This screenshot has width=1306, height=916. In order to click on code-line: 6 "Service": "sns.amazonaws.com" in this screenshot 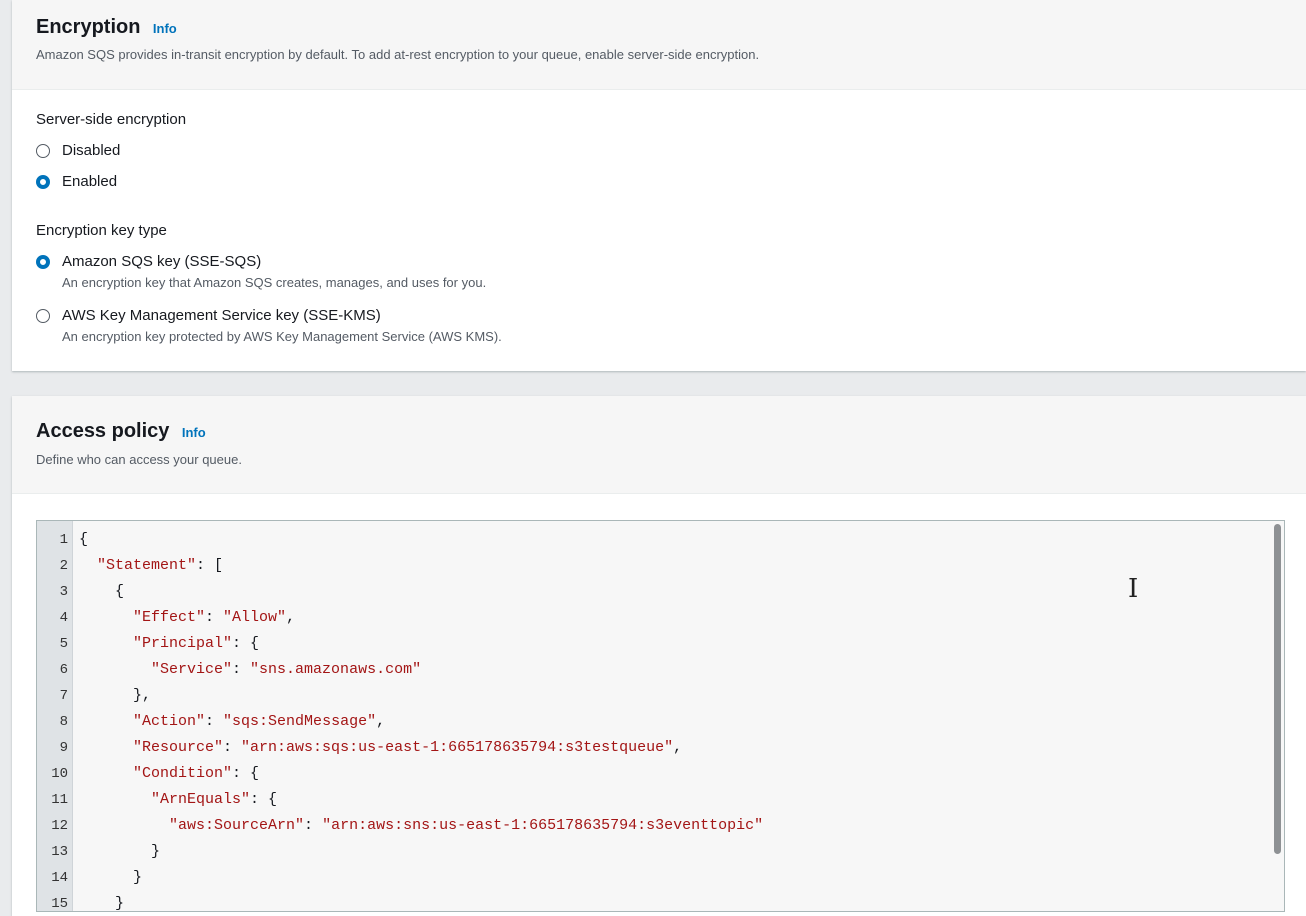, I will do `click(660, 670)`.